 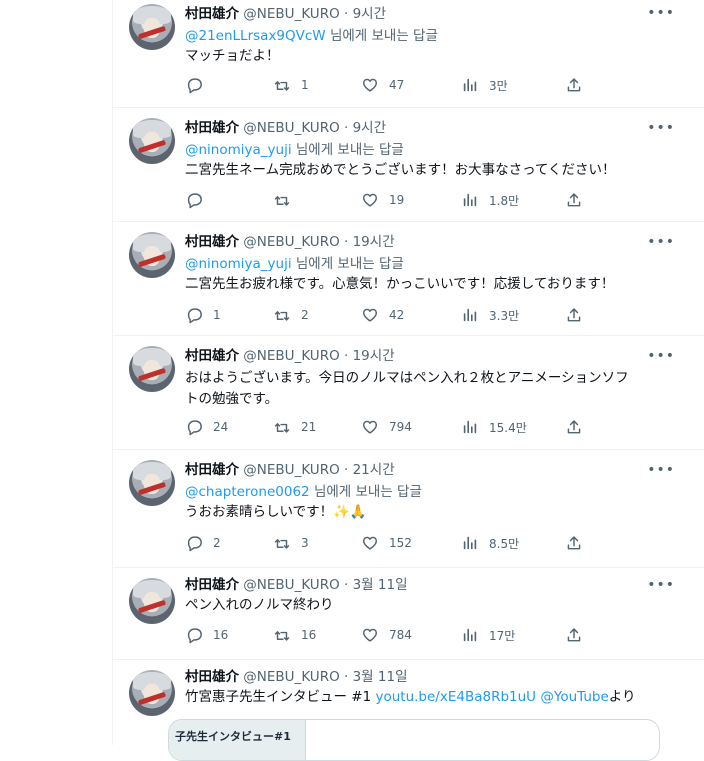 I want to click on views-button: 3만, so click(x=484, y=85).